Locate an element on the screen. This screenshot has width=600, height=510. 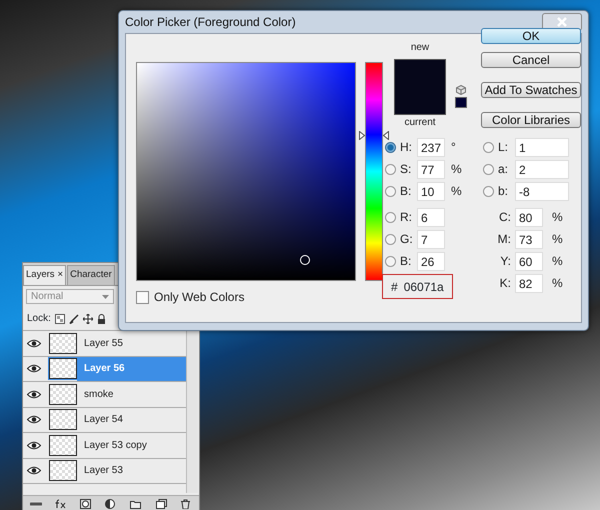
current-color-swatch is located at coordinates (420, 102).